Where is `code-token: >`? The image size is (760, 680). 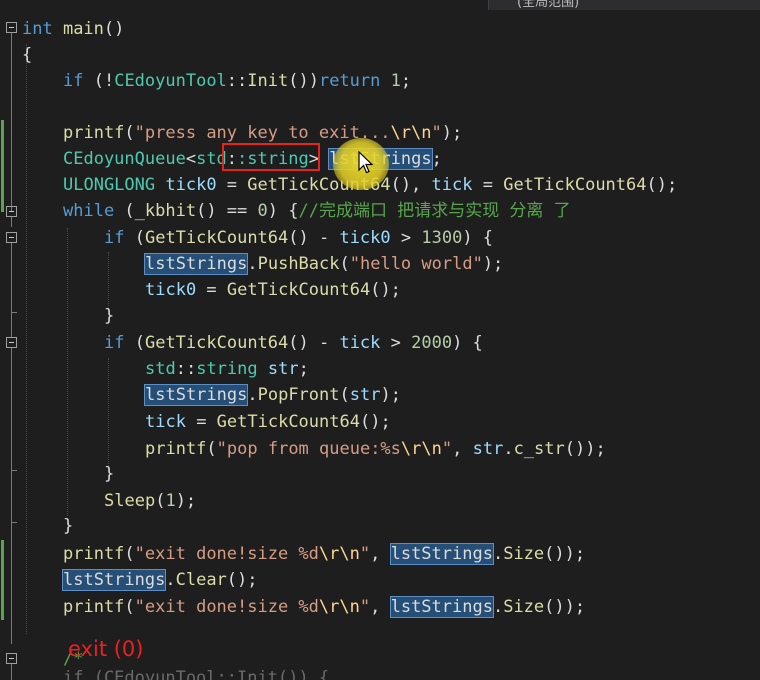
code-token: > is located at coordinates (396, 343).